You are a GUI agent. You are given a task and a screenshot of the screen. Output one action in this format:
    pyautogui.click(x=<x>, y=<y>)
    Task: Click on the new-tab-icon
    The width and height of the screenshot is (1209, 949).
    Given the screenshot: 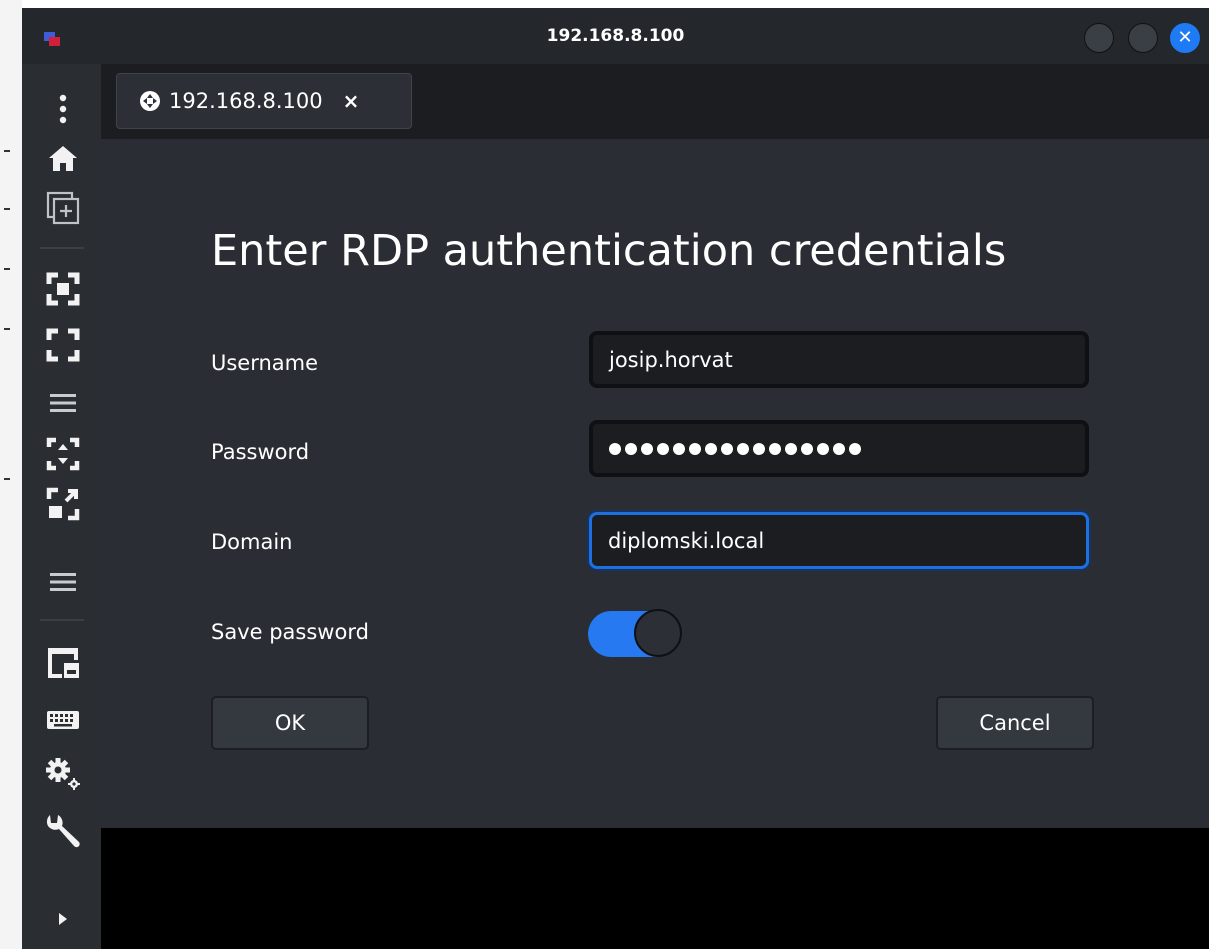 What is the action you would take?
    pyautogui.click(x=63, y=208)
    